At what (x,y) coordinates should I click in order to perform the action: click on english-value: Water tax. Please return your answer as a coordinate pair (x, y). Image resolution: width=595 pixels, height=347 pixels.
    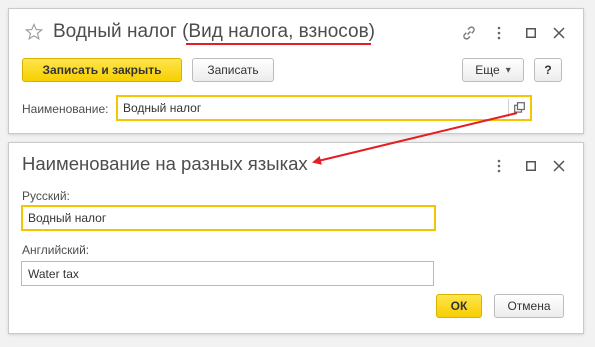
    Looking at the image, I should click on (53, 274).